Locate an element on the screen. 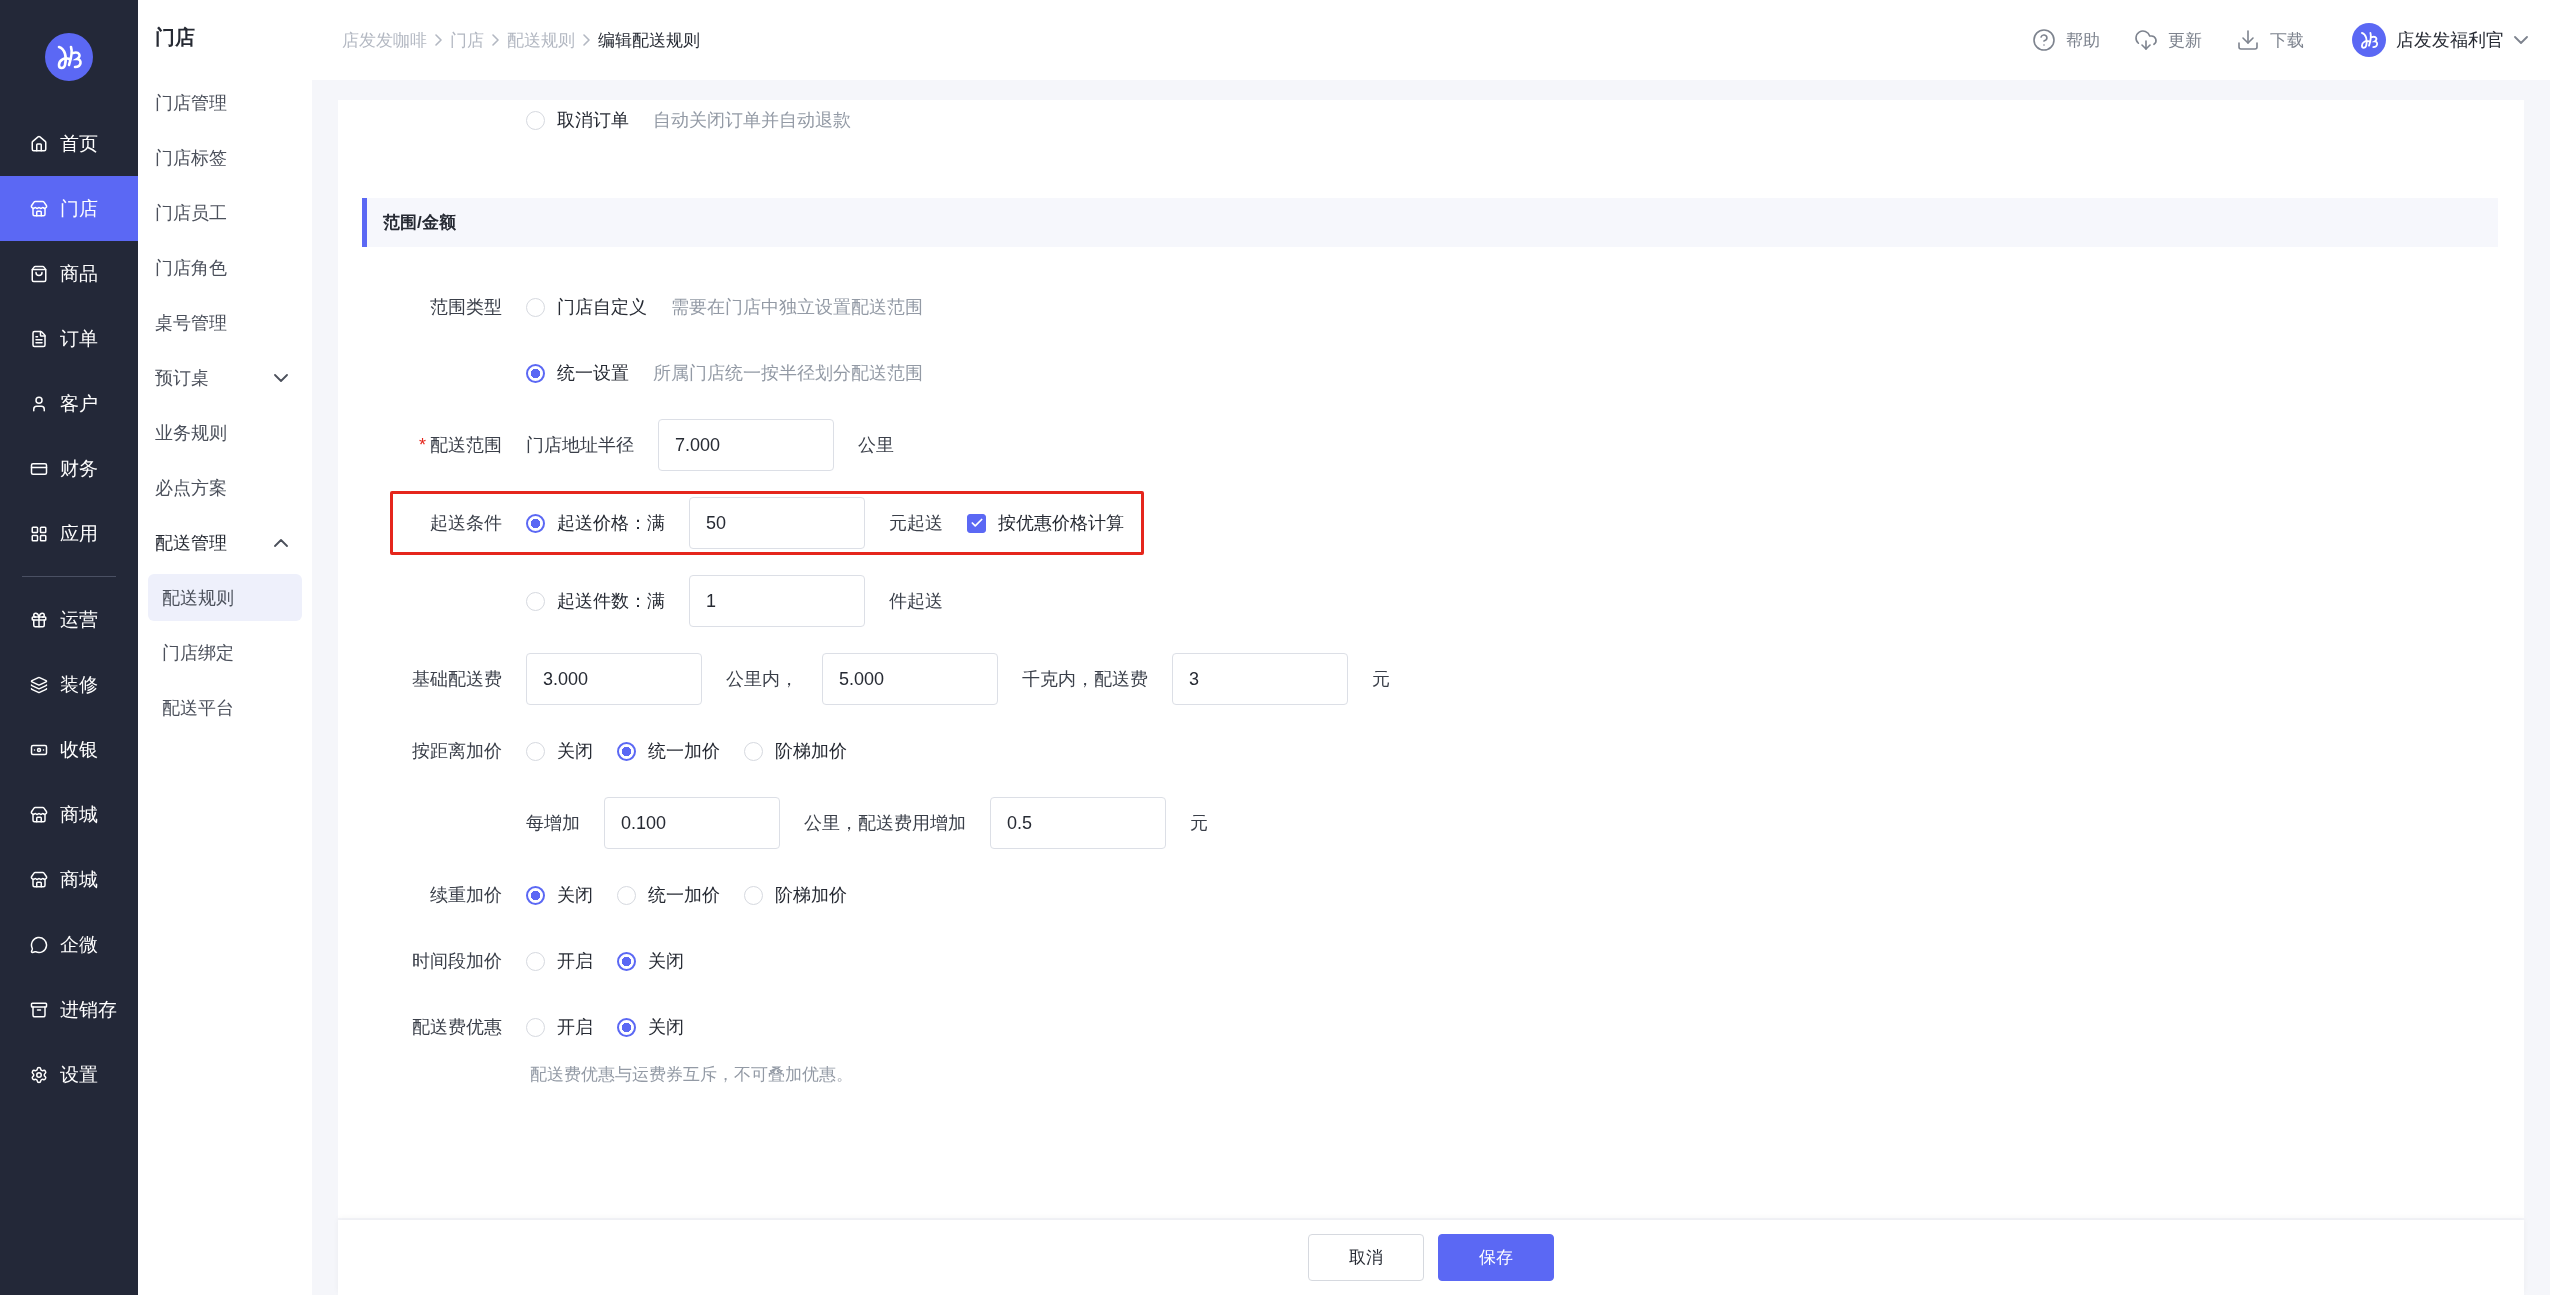 The width and height of the screenshot is (2550, 1295). nav-item: 门店 is located at coordinates (69, 208).